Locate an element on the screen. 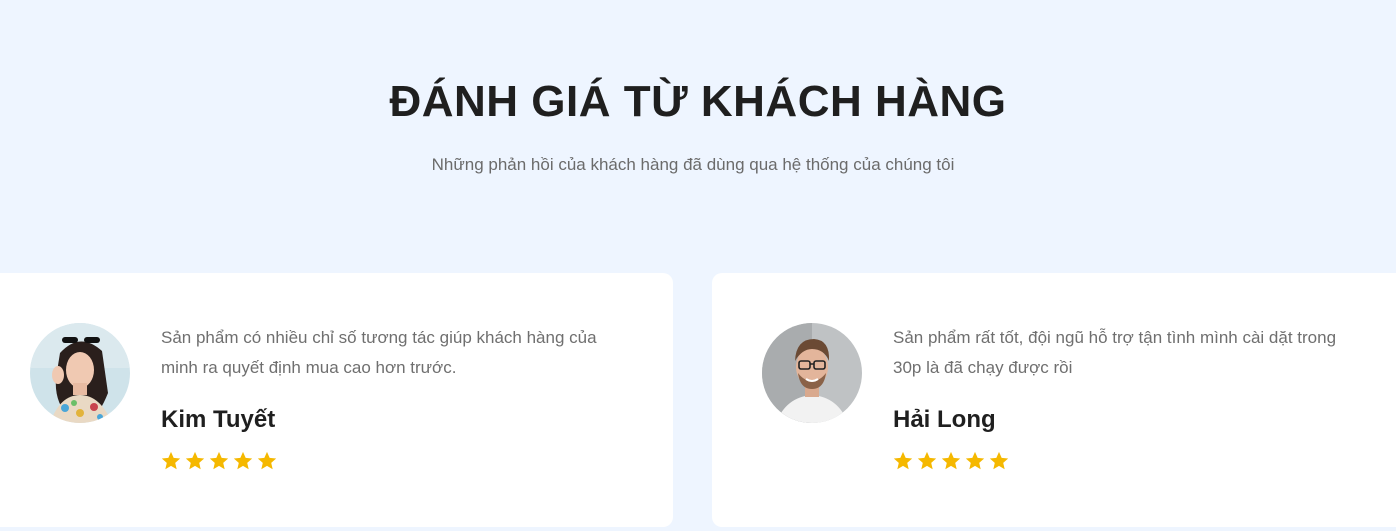  section-title: ĐÁNH GIÁ TỪ KHÁCH HÀNG is located at coordinates (698, 101).